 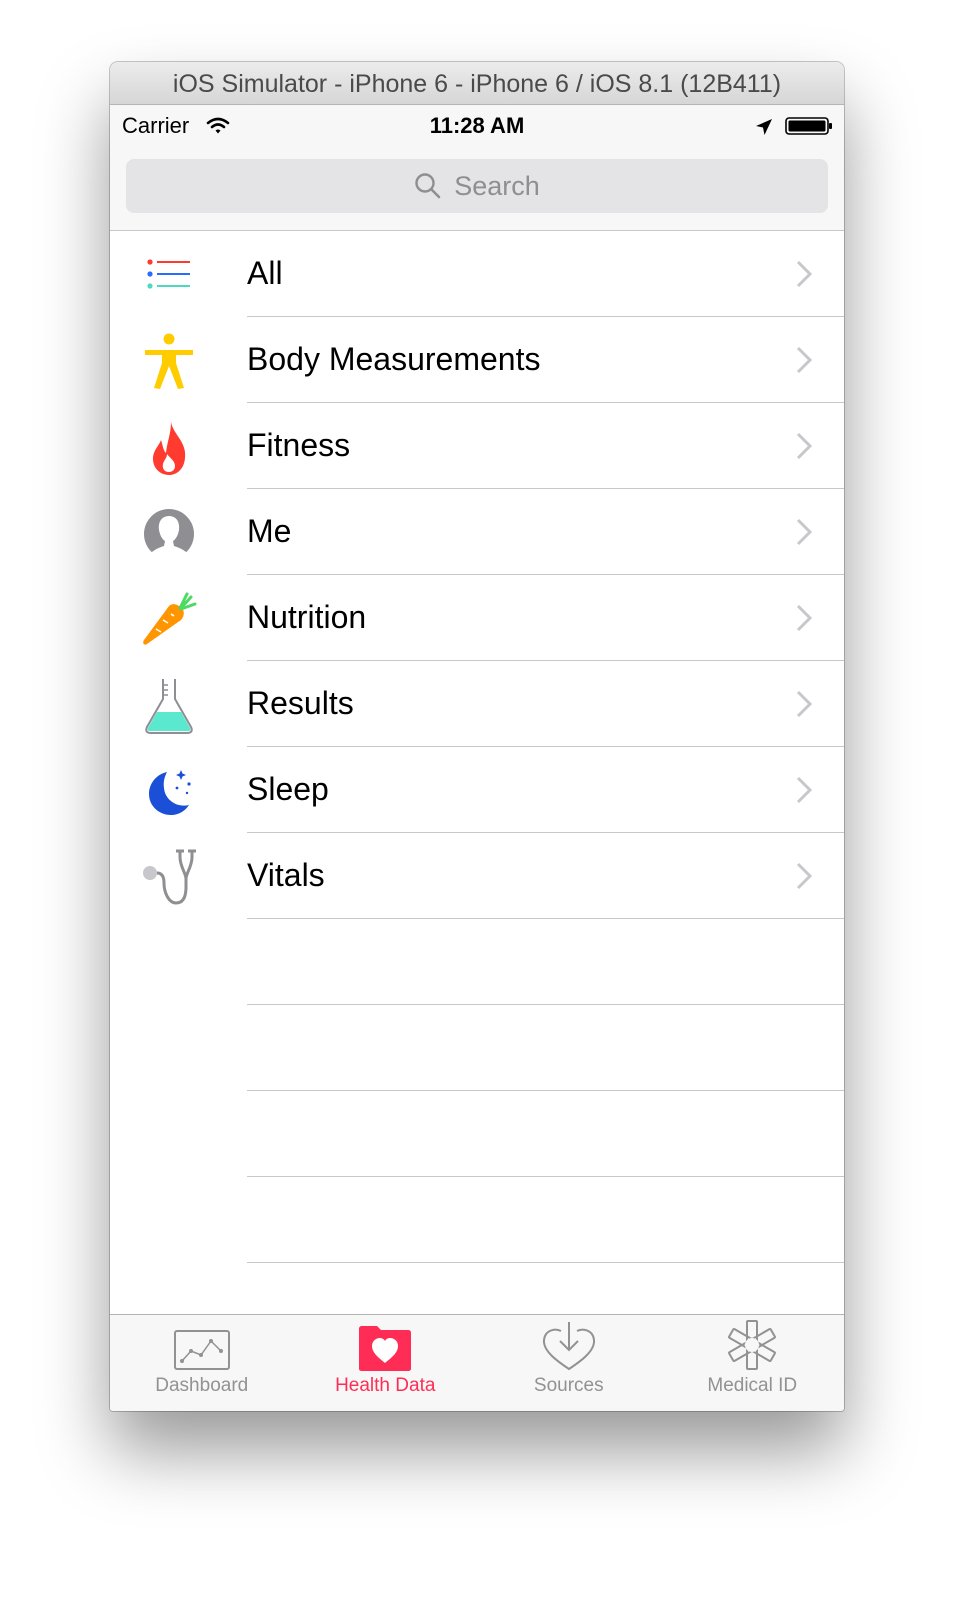 I want to click on status-time: 11:28 AM, so click(x=477, y=125).